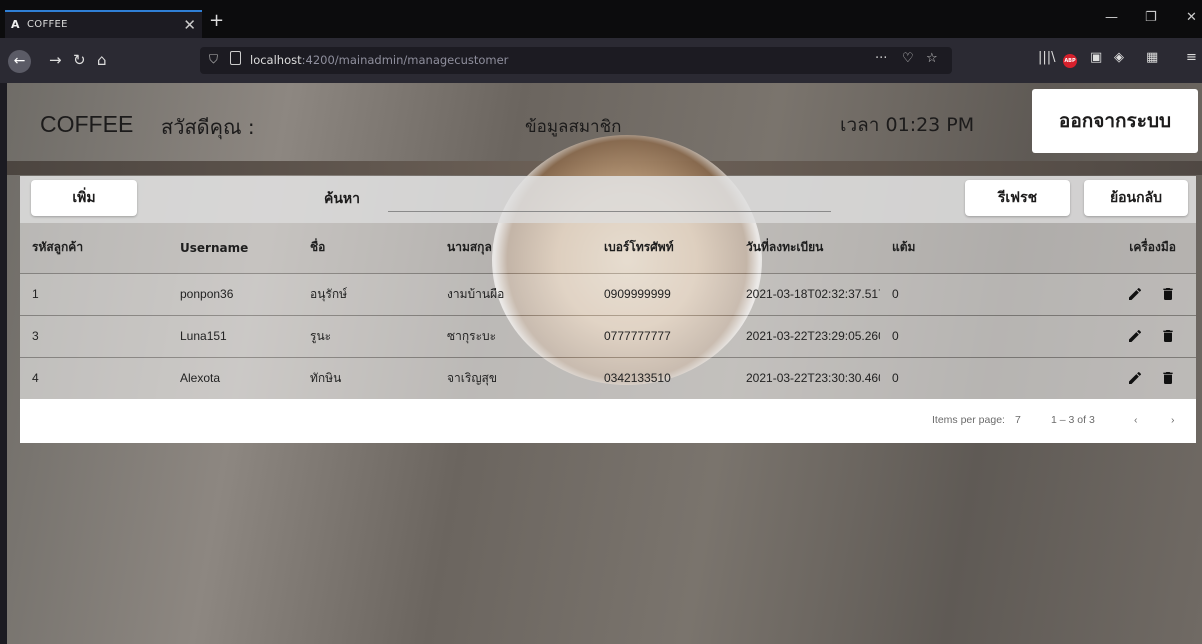 The height and width of the screenshot is (644, 1202). I want to click on browser-tab: A COFFEE ✕, so click(103, 24).